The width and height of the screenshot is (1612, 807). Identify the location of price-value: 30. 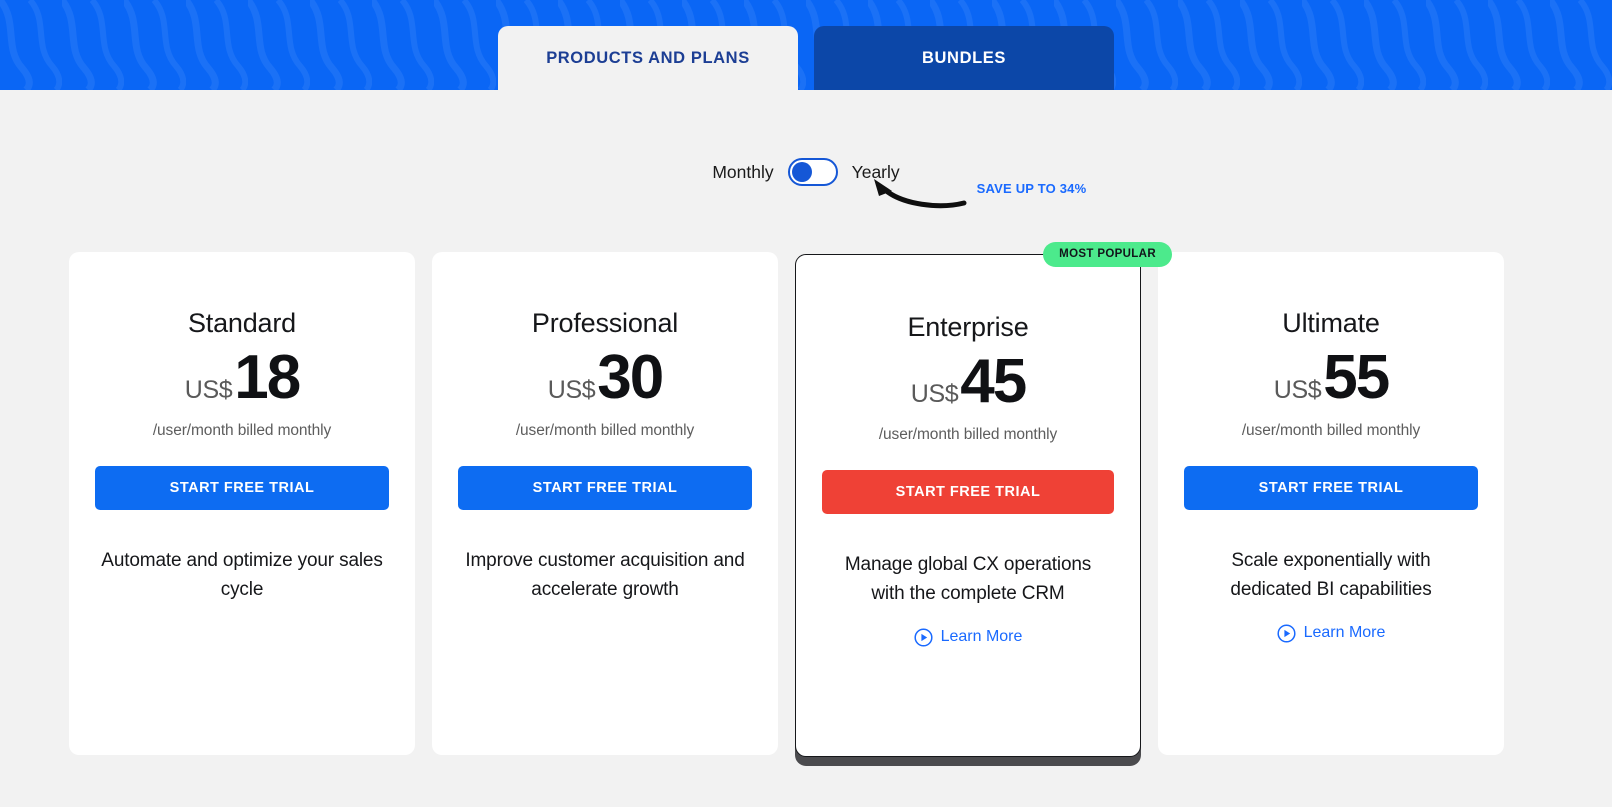
(630, 377).